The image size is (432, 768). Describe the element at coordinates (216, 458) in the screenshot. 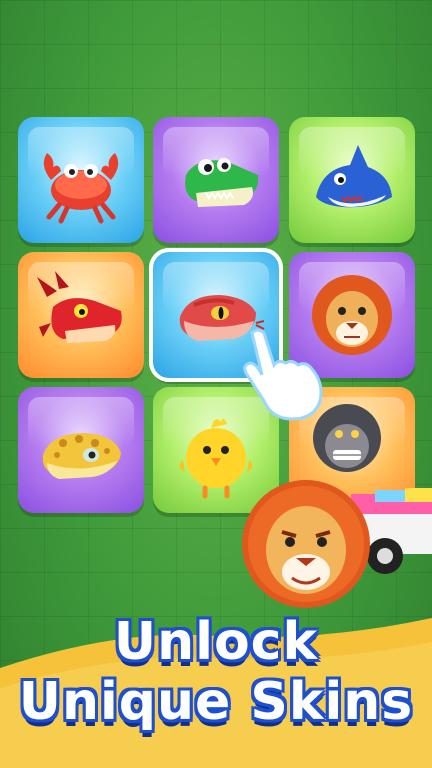

I see `chick-icon` at that location.